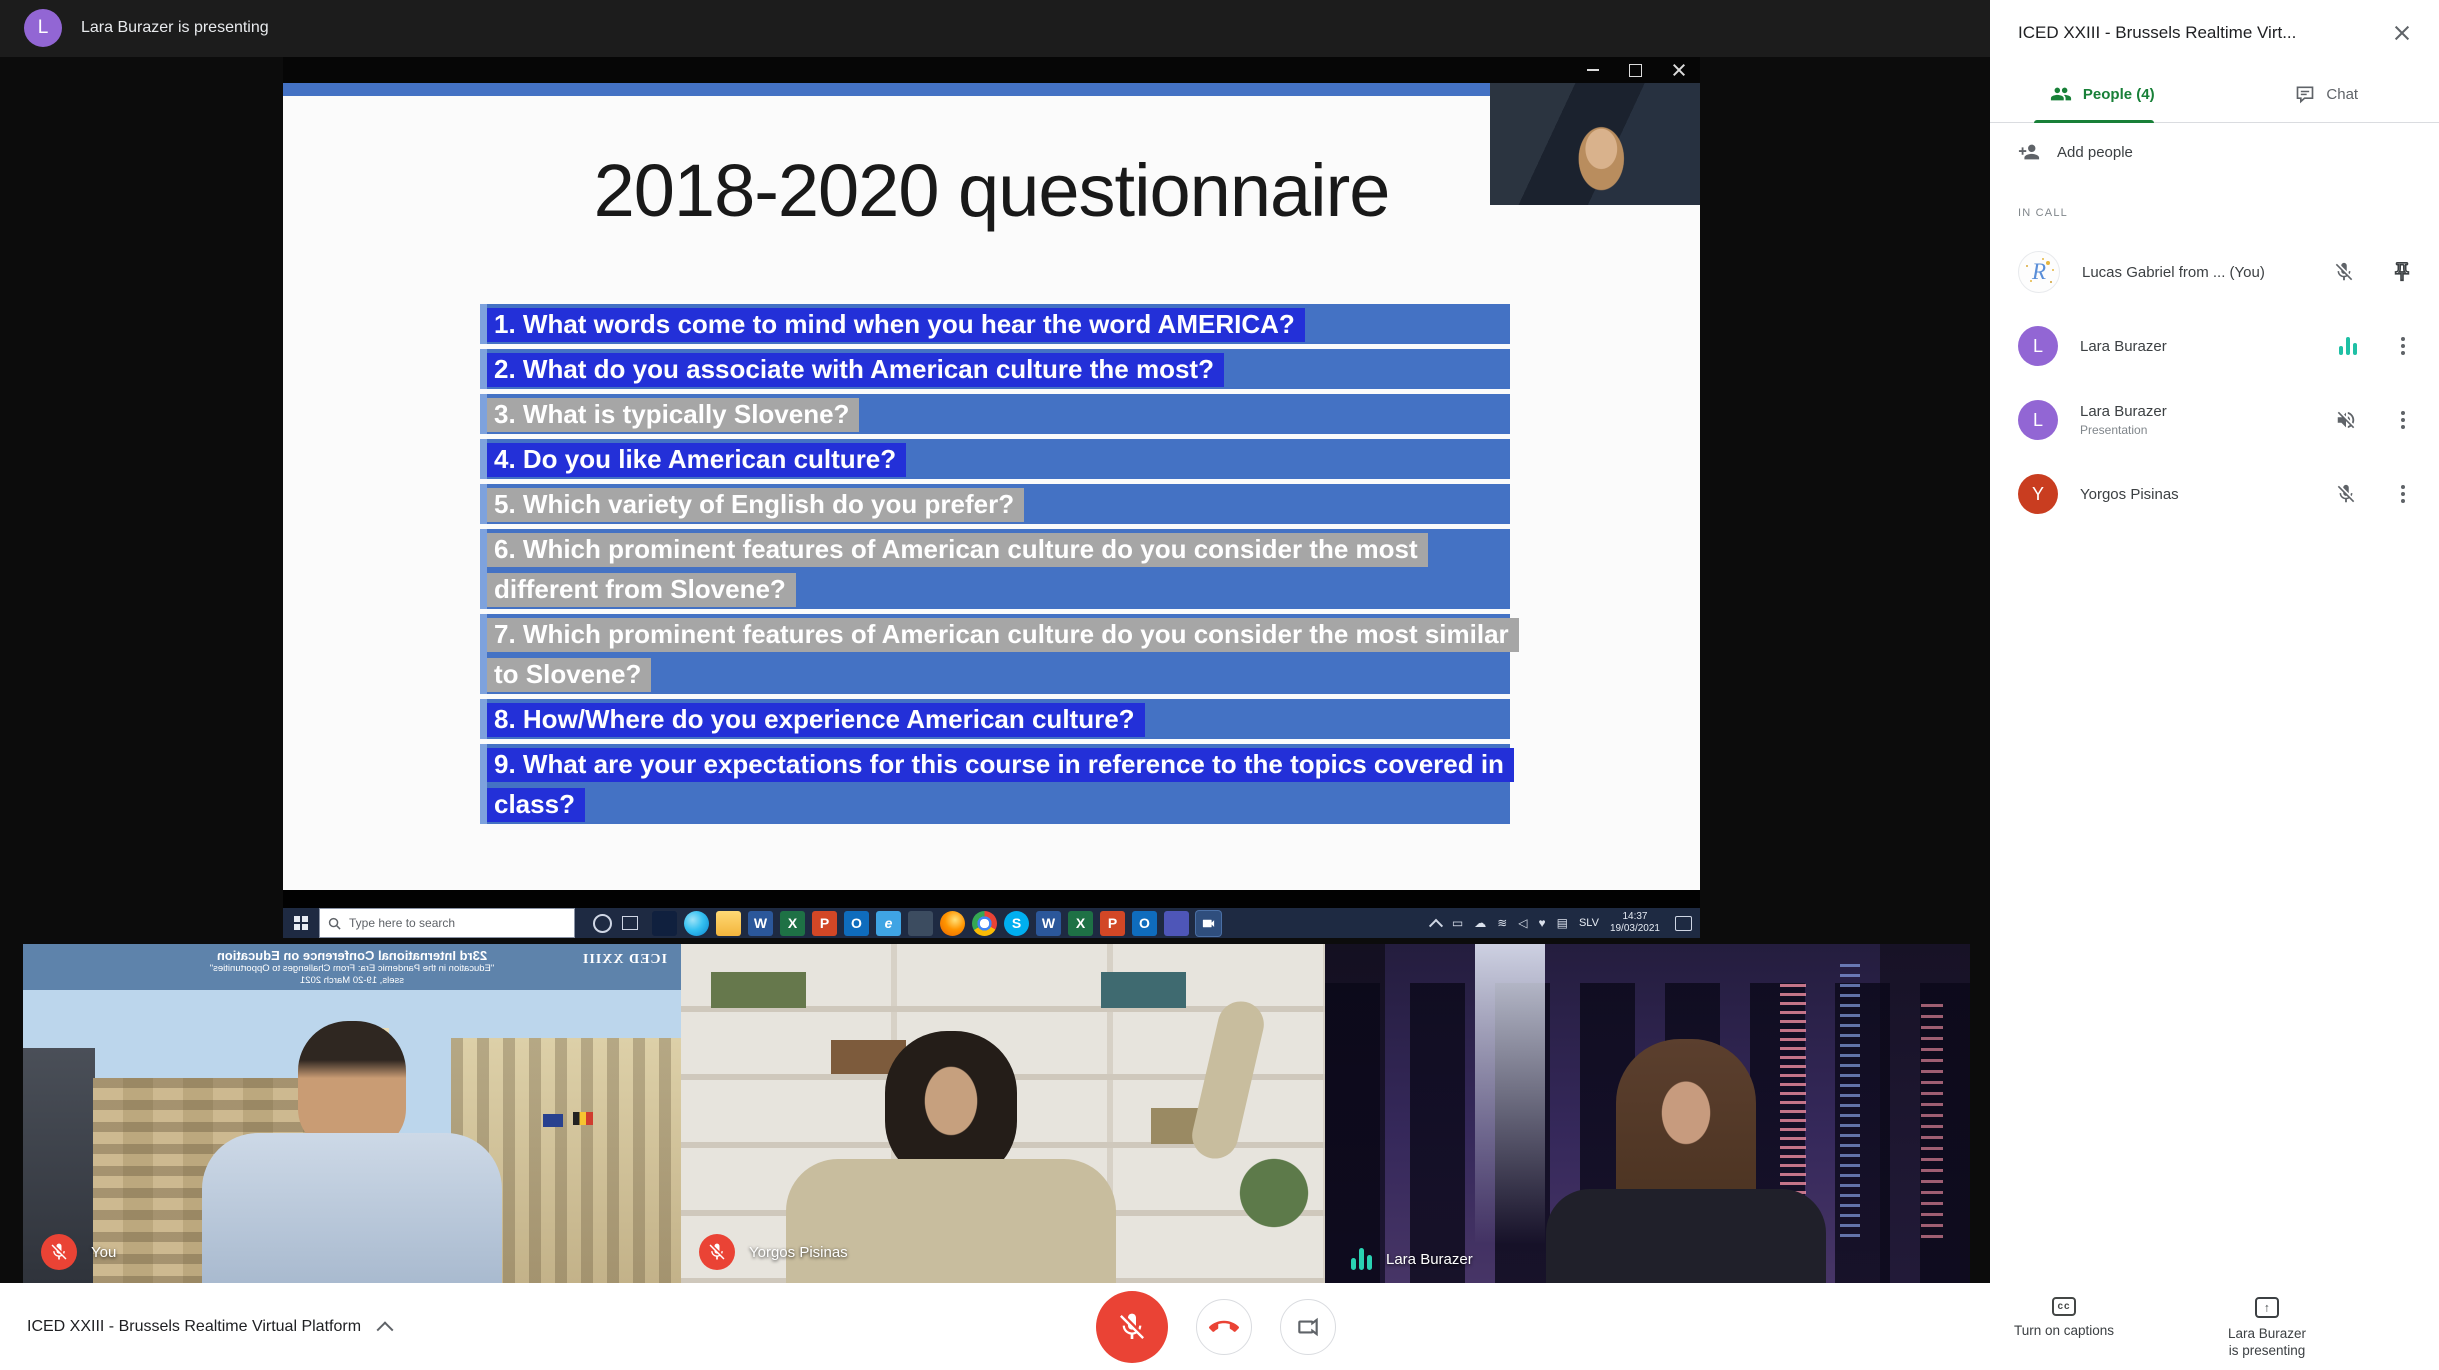 The height and width of the screenshot is (1370, 2439). What do you see at coordinates (952, 923) in the screenshot?
I see `firefox-icon` at bounding box center [952, 923].